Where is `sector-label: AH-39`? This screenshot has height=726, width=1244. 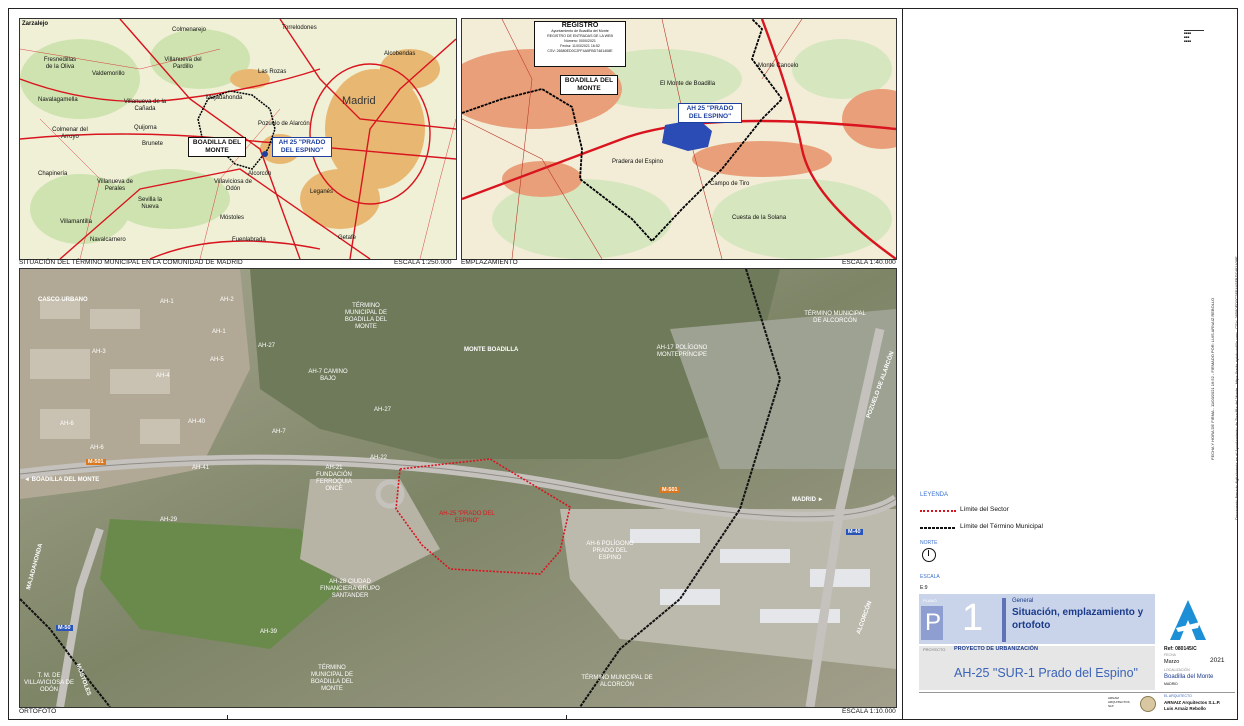 sector-label: AH-39 is located at coordinates (269, 632).